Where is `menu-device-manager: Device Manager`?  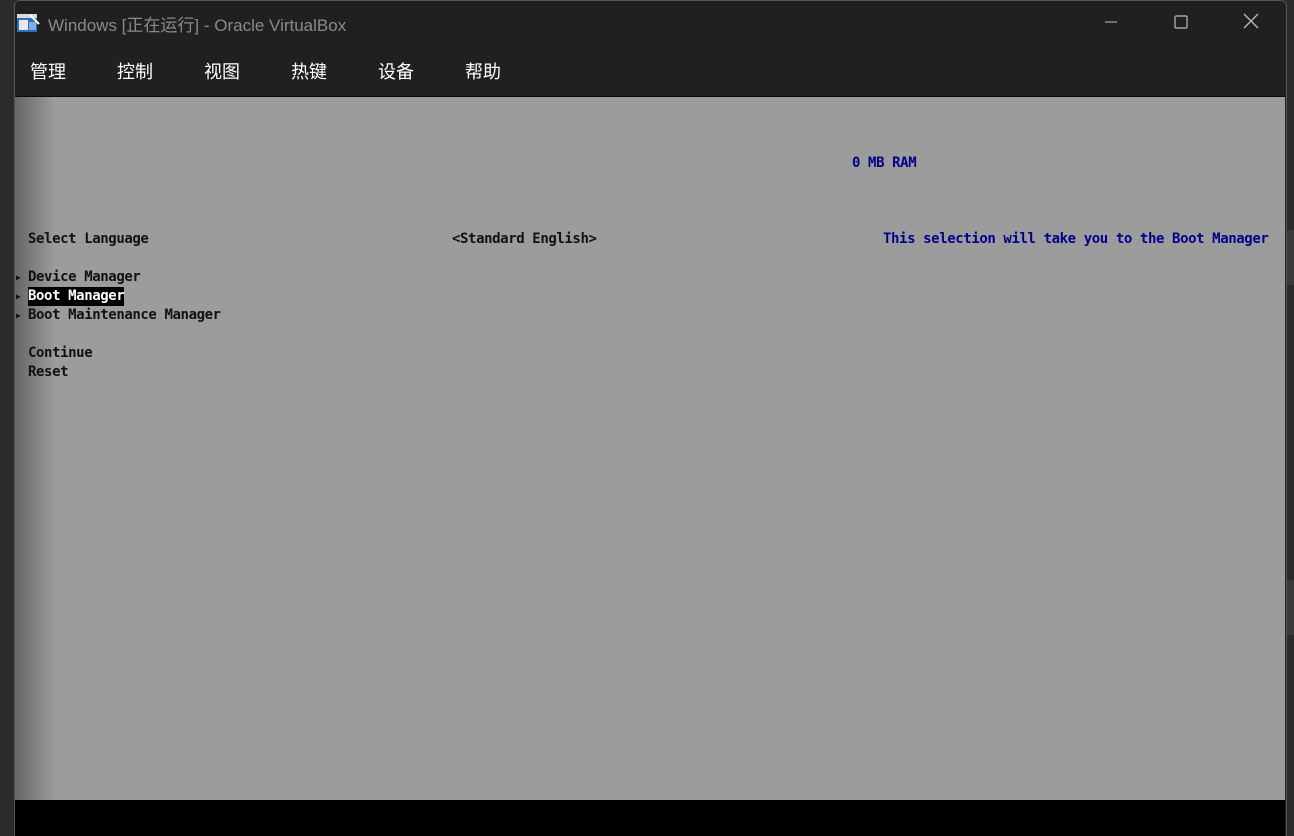
menu-device-manager: Device Manager is located at coordinates (84, 277).